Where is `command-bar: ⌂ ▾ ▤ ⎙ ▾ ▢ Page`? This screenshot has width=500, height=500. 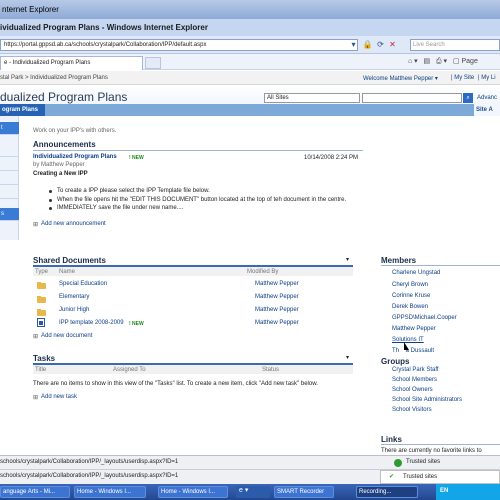
command-bar: ⌂ ▾ ▤ ⎙ ▾ ▢ Page is located at coordinates (443, 61).